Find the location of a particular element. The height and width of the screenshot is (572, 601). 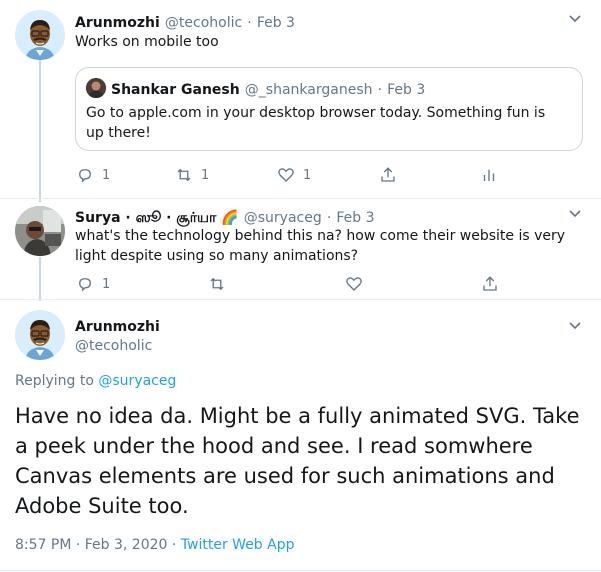

tweet-timestamp: 8:57 PM · Feb 3, 2020 · is located at coordinates (95, 545).